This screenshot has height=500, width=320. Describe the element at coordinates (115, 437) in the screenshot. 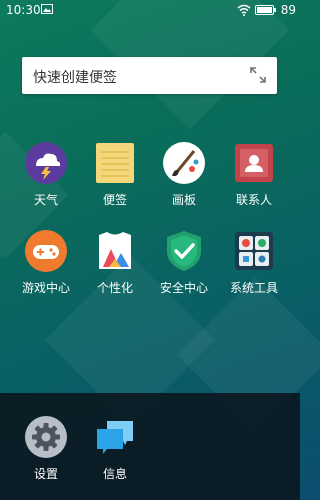

I see `messages-icon` at that location.